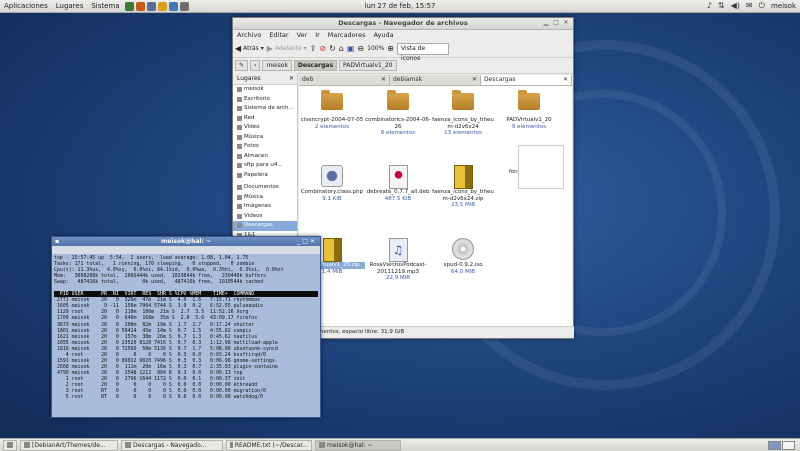 The image size is (800, 451). I want to click on computer-button: ▣, so click(351, 48).